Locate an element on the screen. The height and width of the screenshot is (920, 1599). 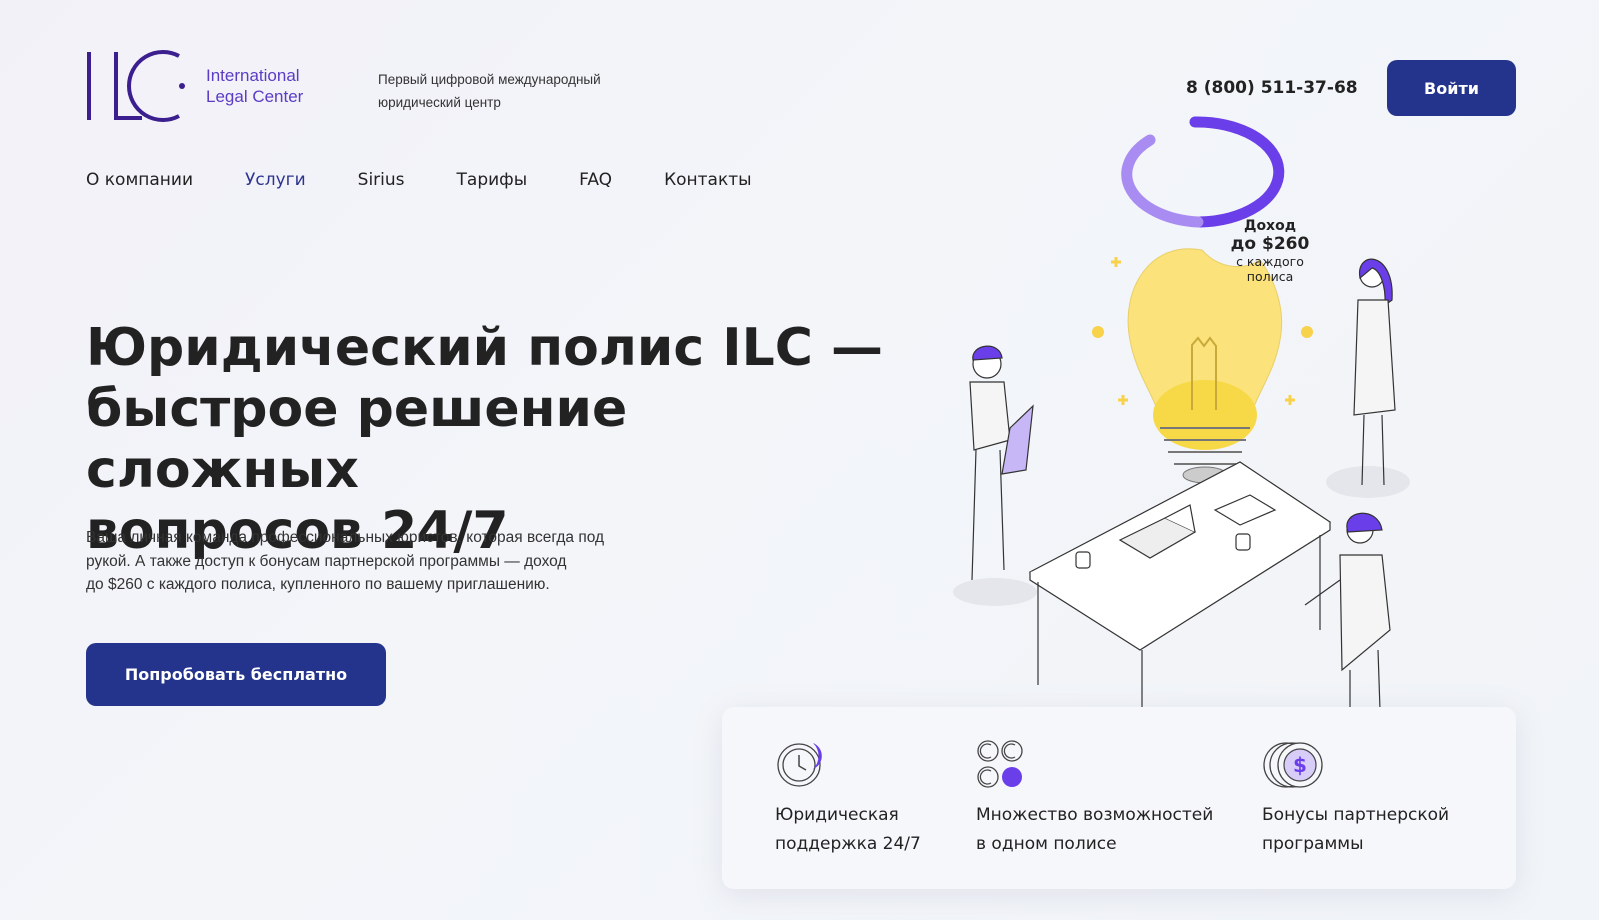
brand-name-line1: International is located at coordinates (253, 75).